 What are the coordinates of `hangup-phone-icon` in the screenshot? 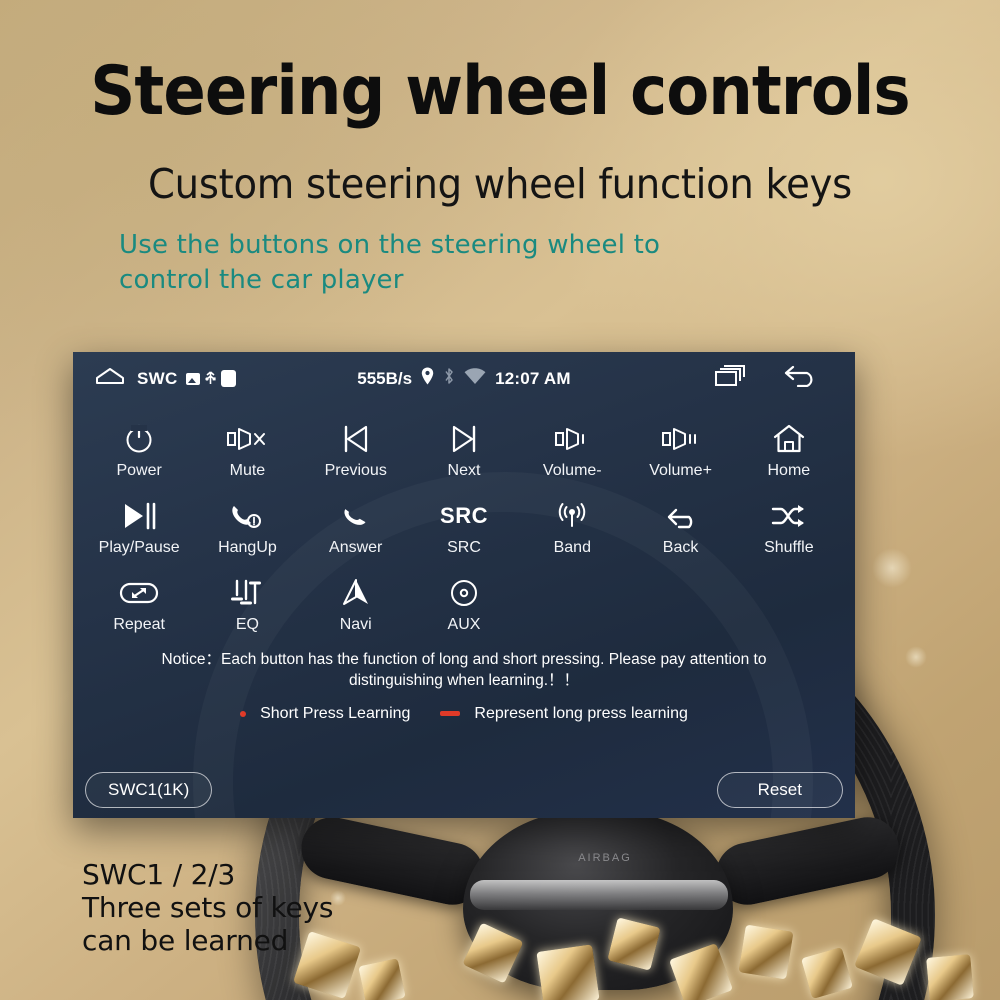 It's located at (247, 516).